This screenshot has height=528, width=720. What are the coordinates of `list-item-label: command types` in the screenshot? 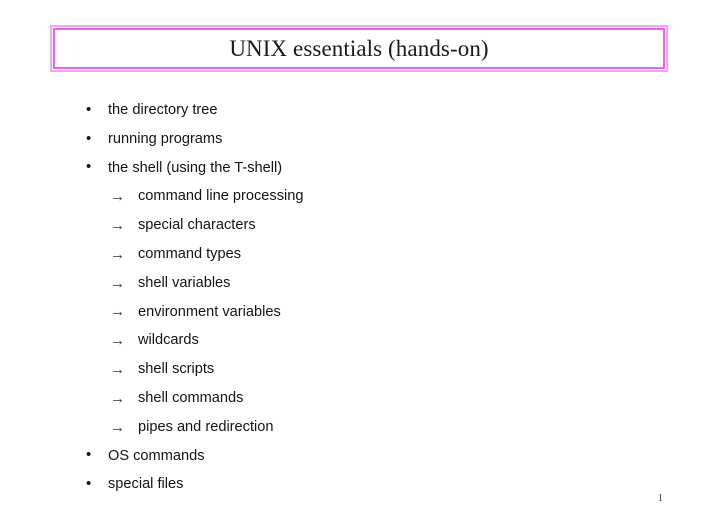 It's located at (190, 254).